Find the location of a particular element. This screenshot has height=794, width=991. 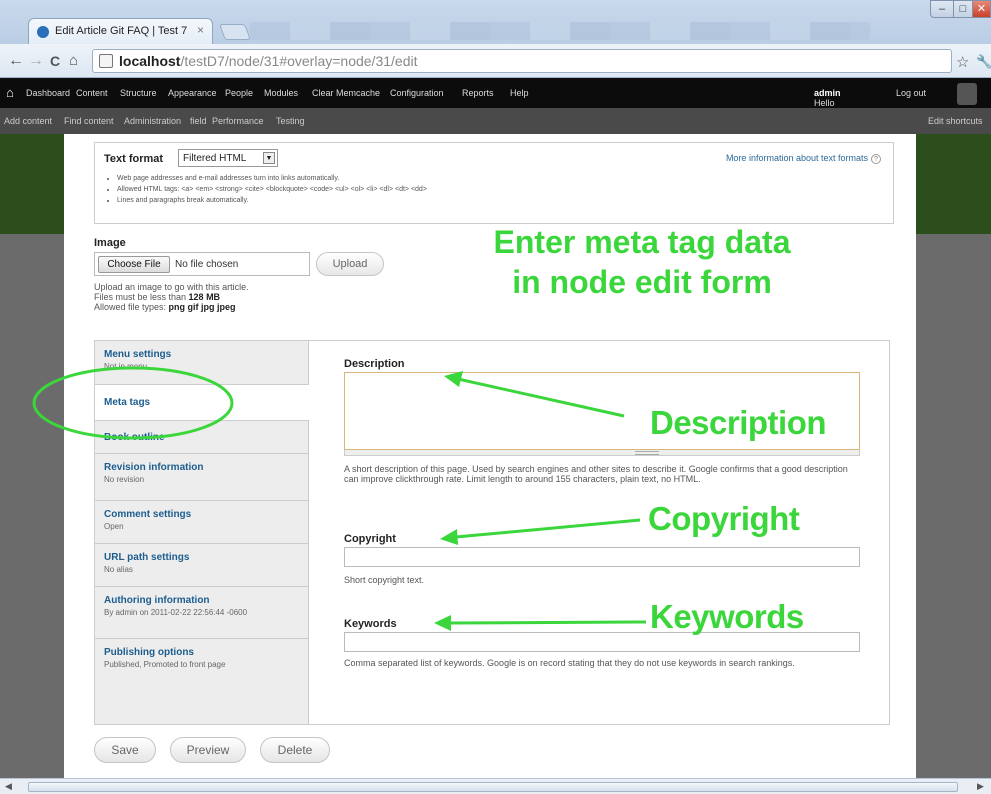

browser-titlebar: Edit Article Git FAQ | Test 7 × – □ ✕ is located at coordinates (495, 22).